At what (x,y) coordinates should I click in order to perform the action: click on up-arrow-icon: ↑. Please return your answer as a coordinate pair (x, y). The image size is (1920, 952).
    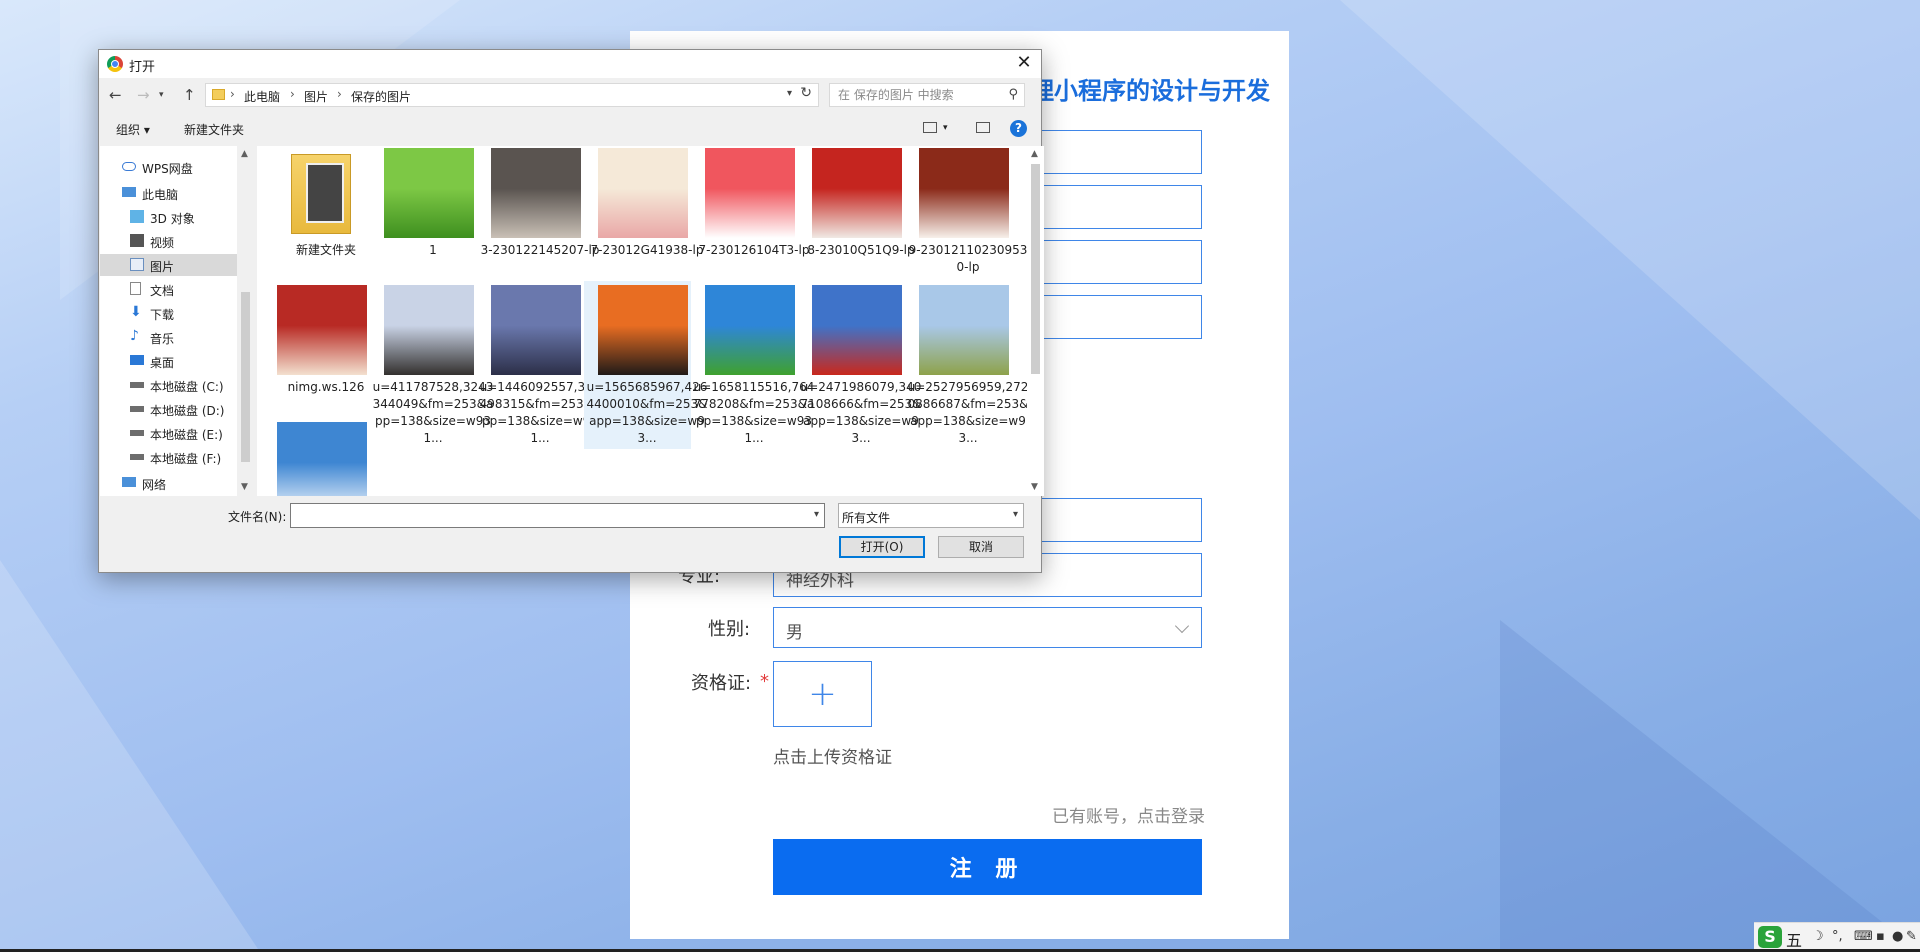
    Looking at the image, I should click on (189, 95).